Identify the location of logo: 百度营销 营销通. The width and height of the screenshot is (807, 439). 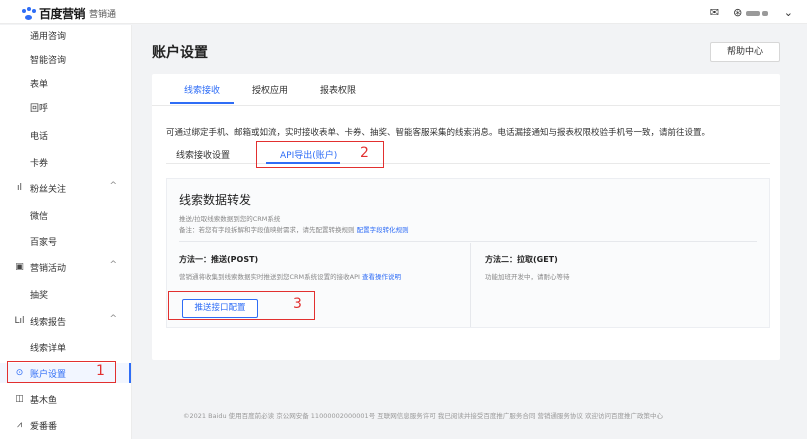
(69, 13).